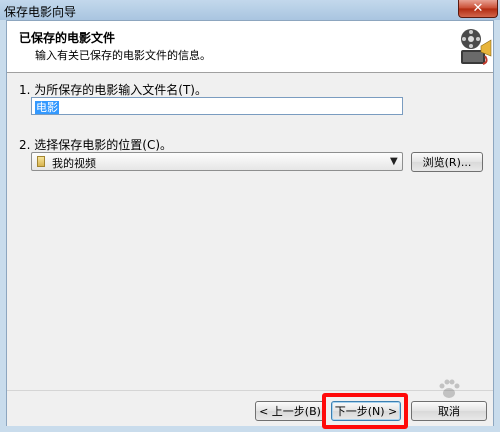  I want to click on filename-input: 电影, so click(217, 106).